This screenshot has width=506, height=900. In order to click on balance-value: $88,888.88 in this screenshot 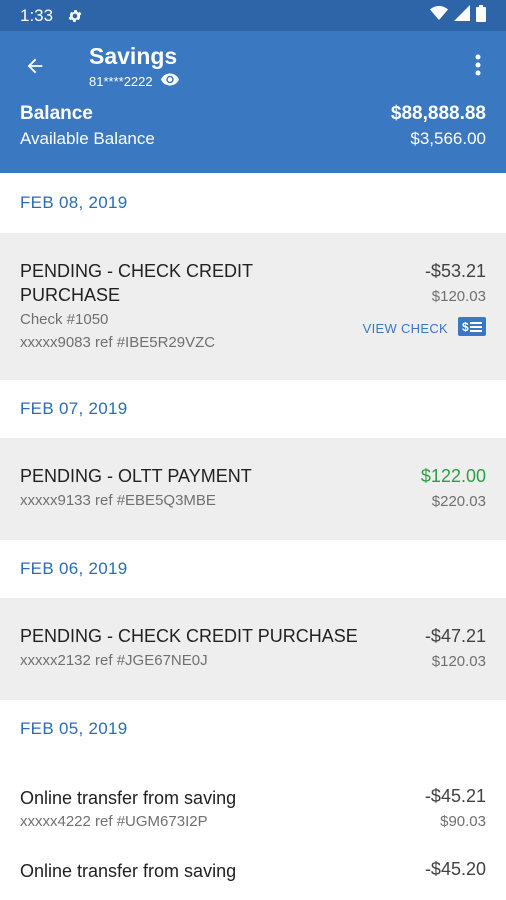, I will do `click(438, 113)`.